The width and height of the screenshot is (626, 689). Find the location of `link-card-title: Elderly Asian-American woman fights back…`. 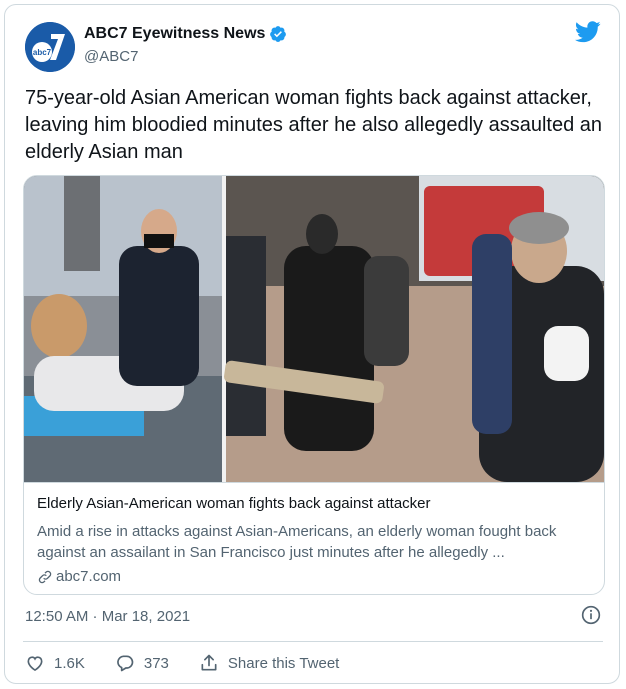

link-card-title: Elderly Asian-American woman fights back… is located at coordinates (234, 503).